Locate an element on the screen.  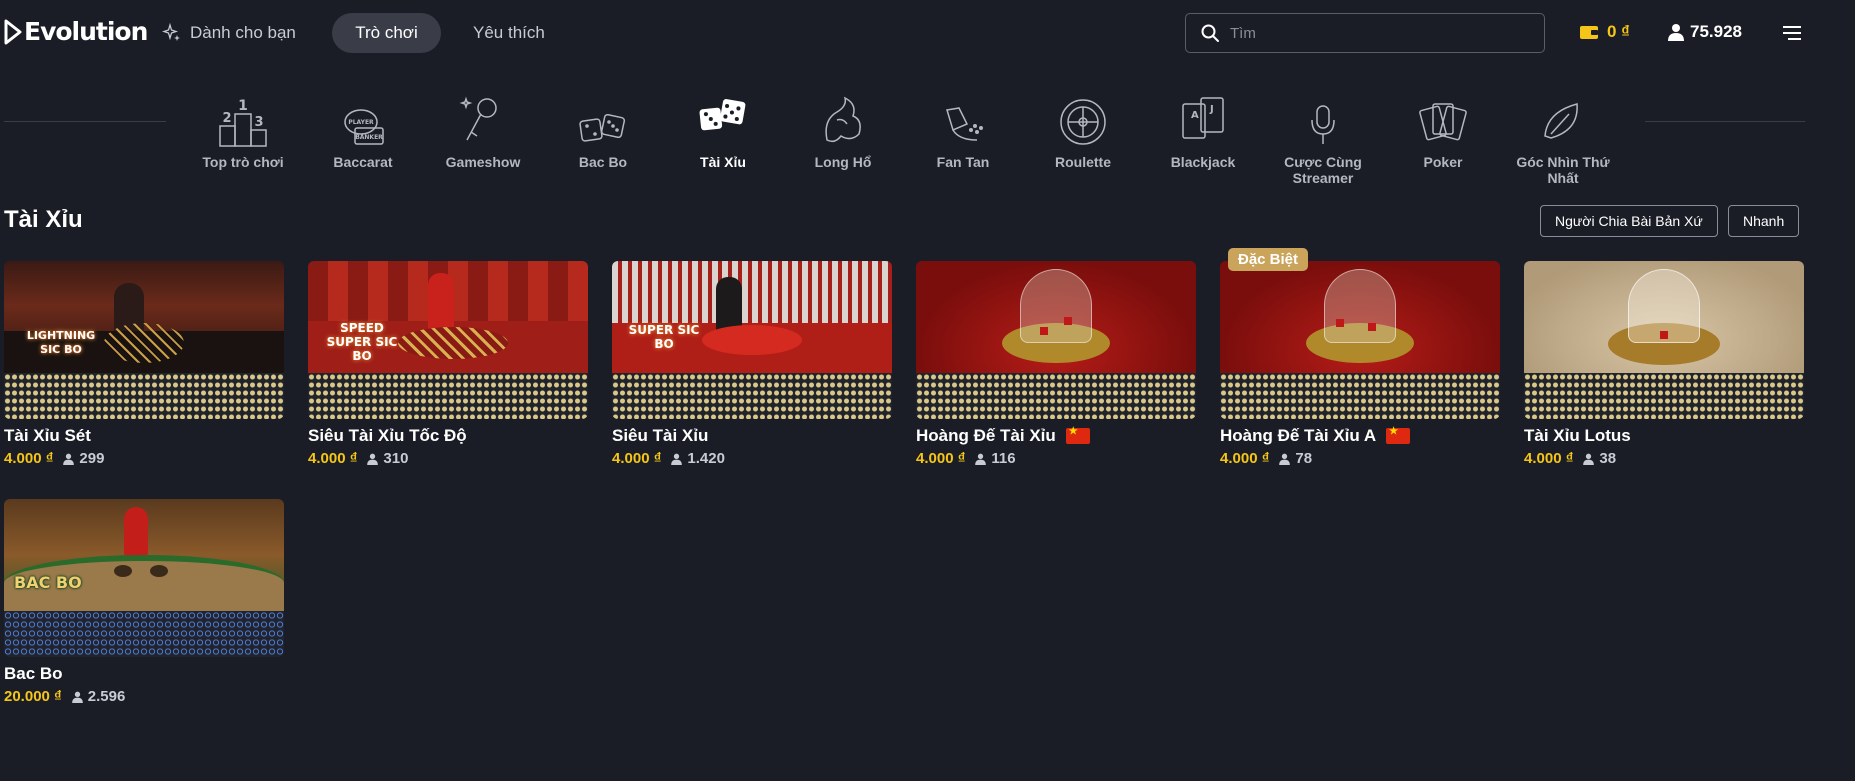
game-card-hoang-de-tai-xiu-a: Đặc Biệt Hoàng Đế Tài Xỉu A 4.000 ₫ 78 is located at coordinates (1360, 357).